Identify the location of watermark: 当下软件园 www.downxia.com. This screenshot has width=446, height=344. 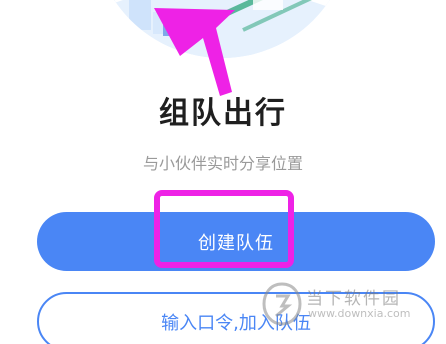
(354, 312).